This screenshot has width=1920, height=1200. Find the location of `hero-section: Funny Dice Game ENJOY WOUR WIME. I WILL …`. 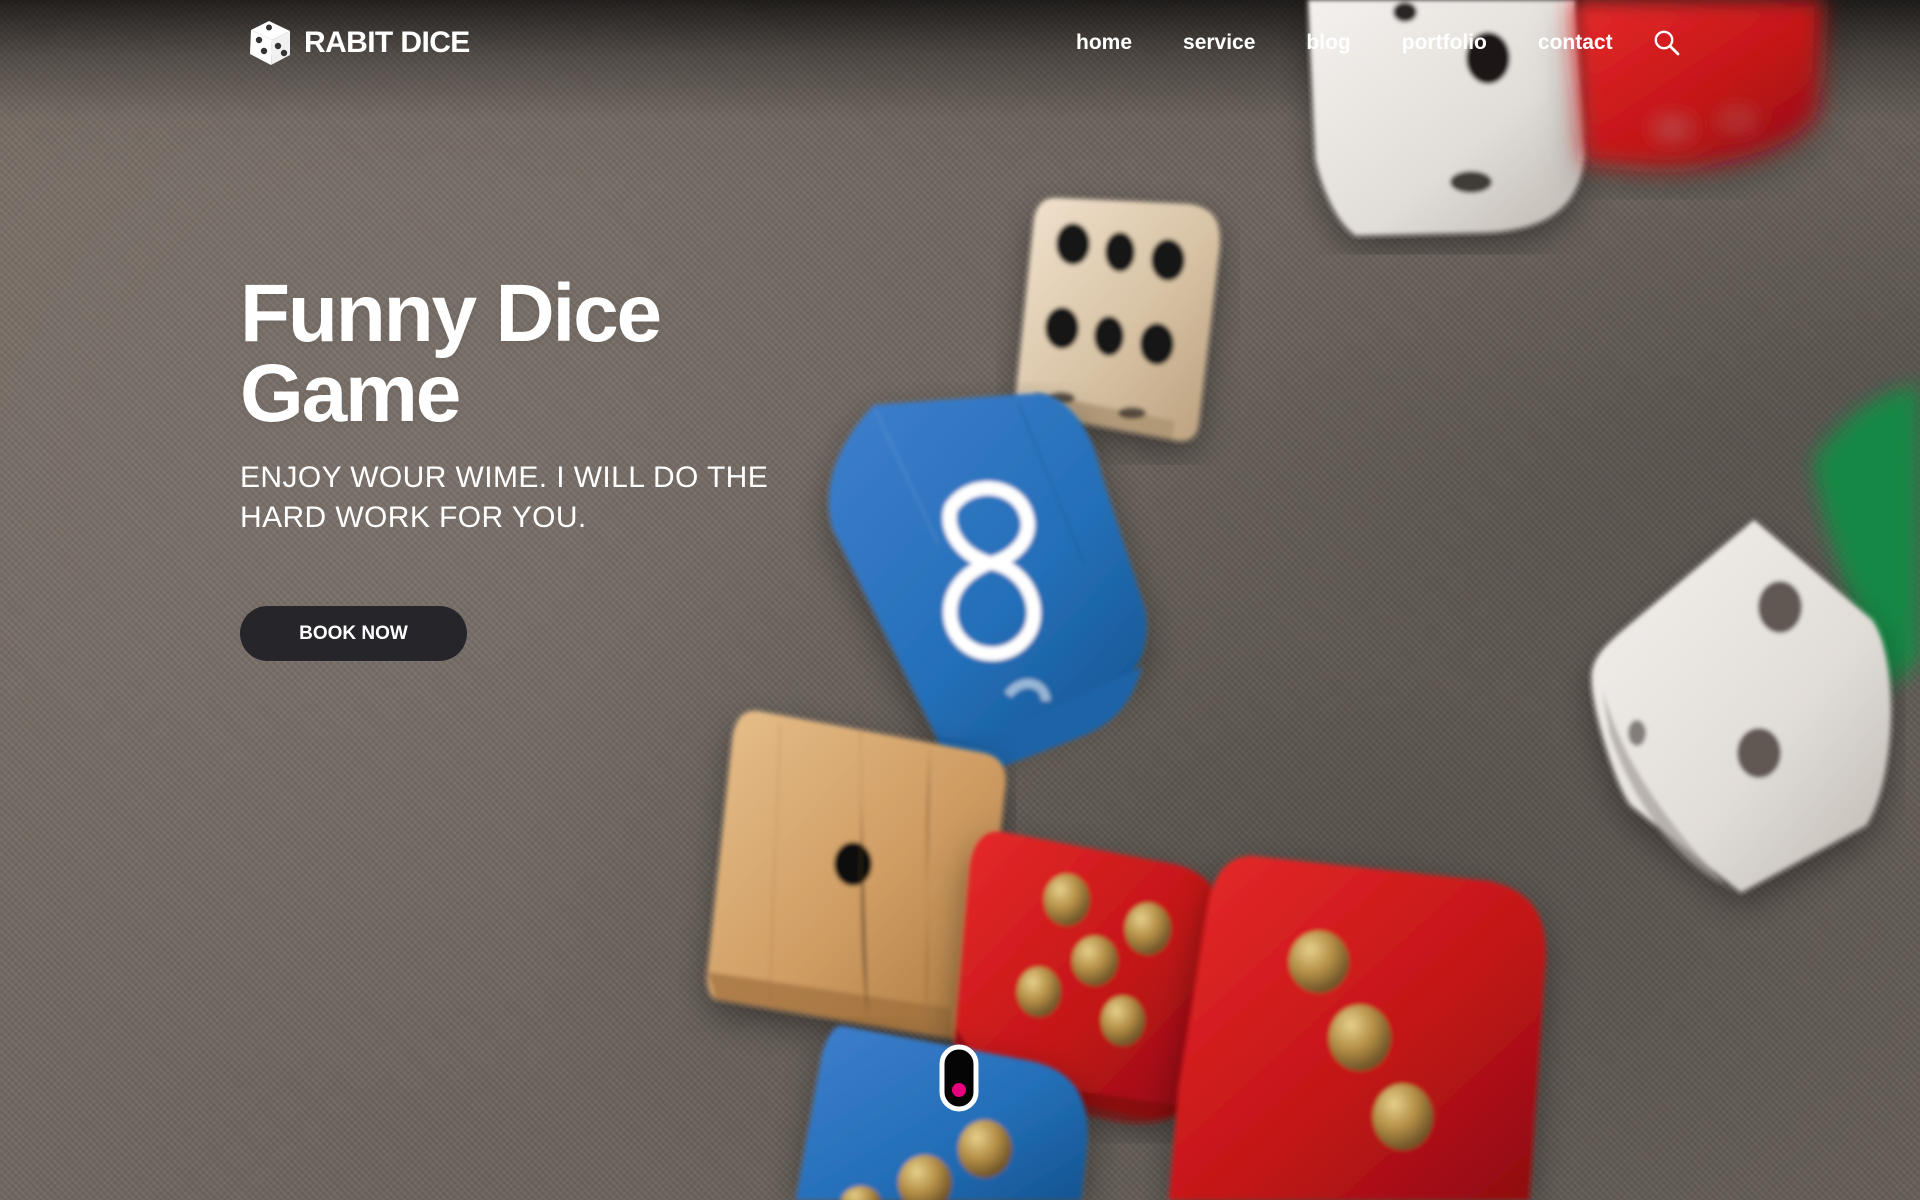

hero-section: Funny Dice Game ENJOY WOUR WIME. I WILL … is located at coordinates (545, 464).